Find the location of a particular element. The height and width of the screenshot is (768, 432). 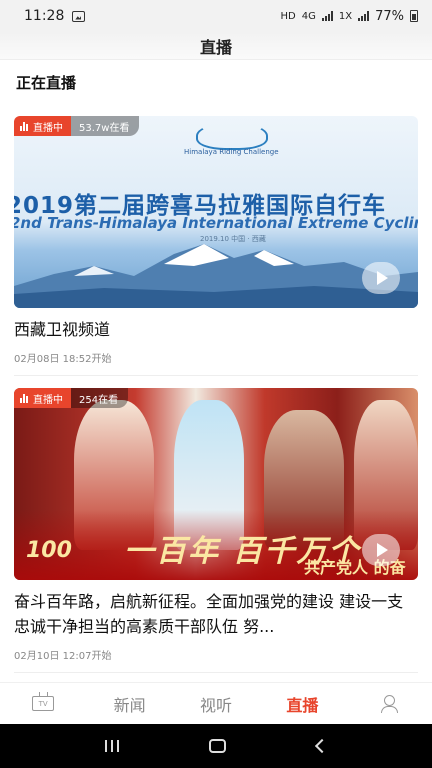

live-badge: 直播中 254在看 is located at coordinates (71, 398).